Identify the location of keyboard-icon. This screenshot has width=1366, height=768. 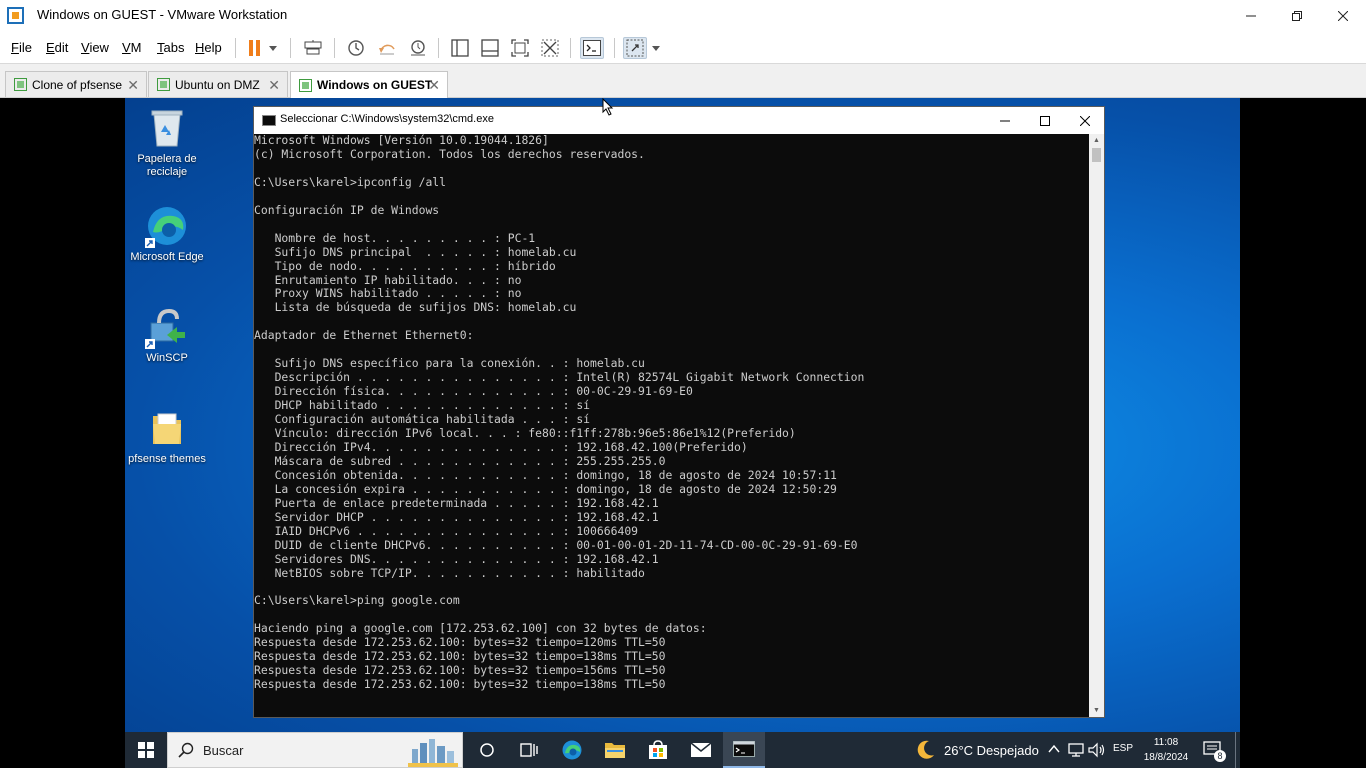
(313, 47).